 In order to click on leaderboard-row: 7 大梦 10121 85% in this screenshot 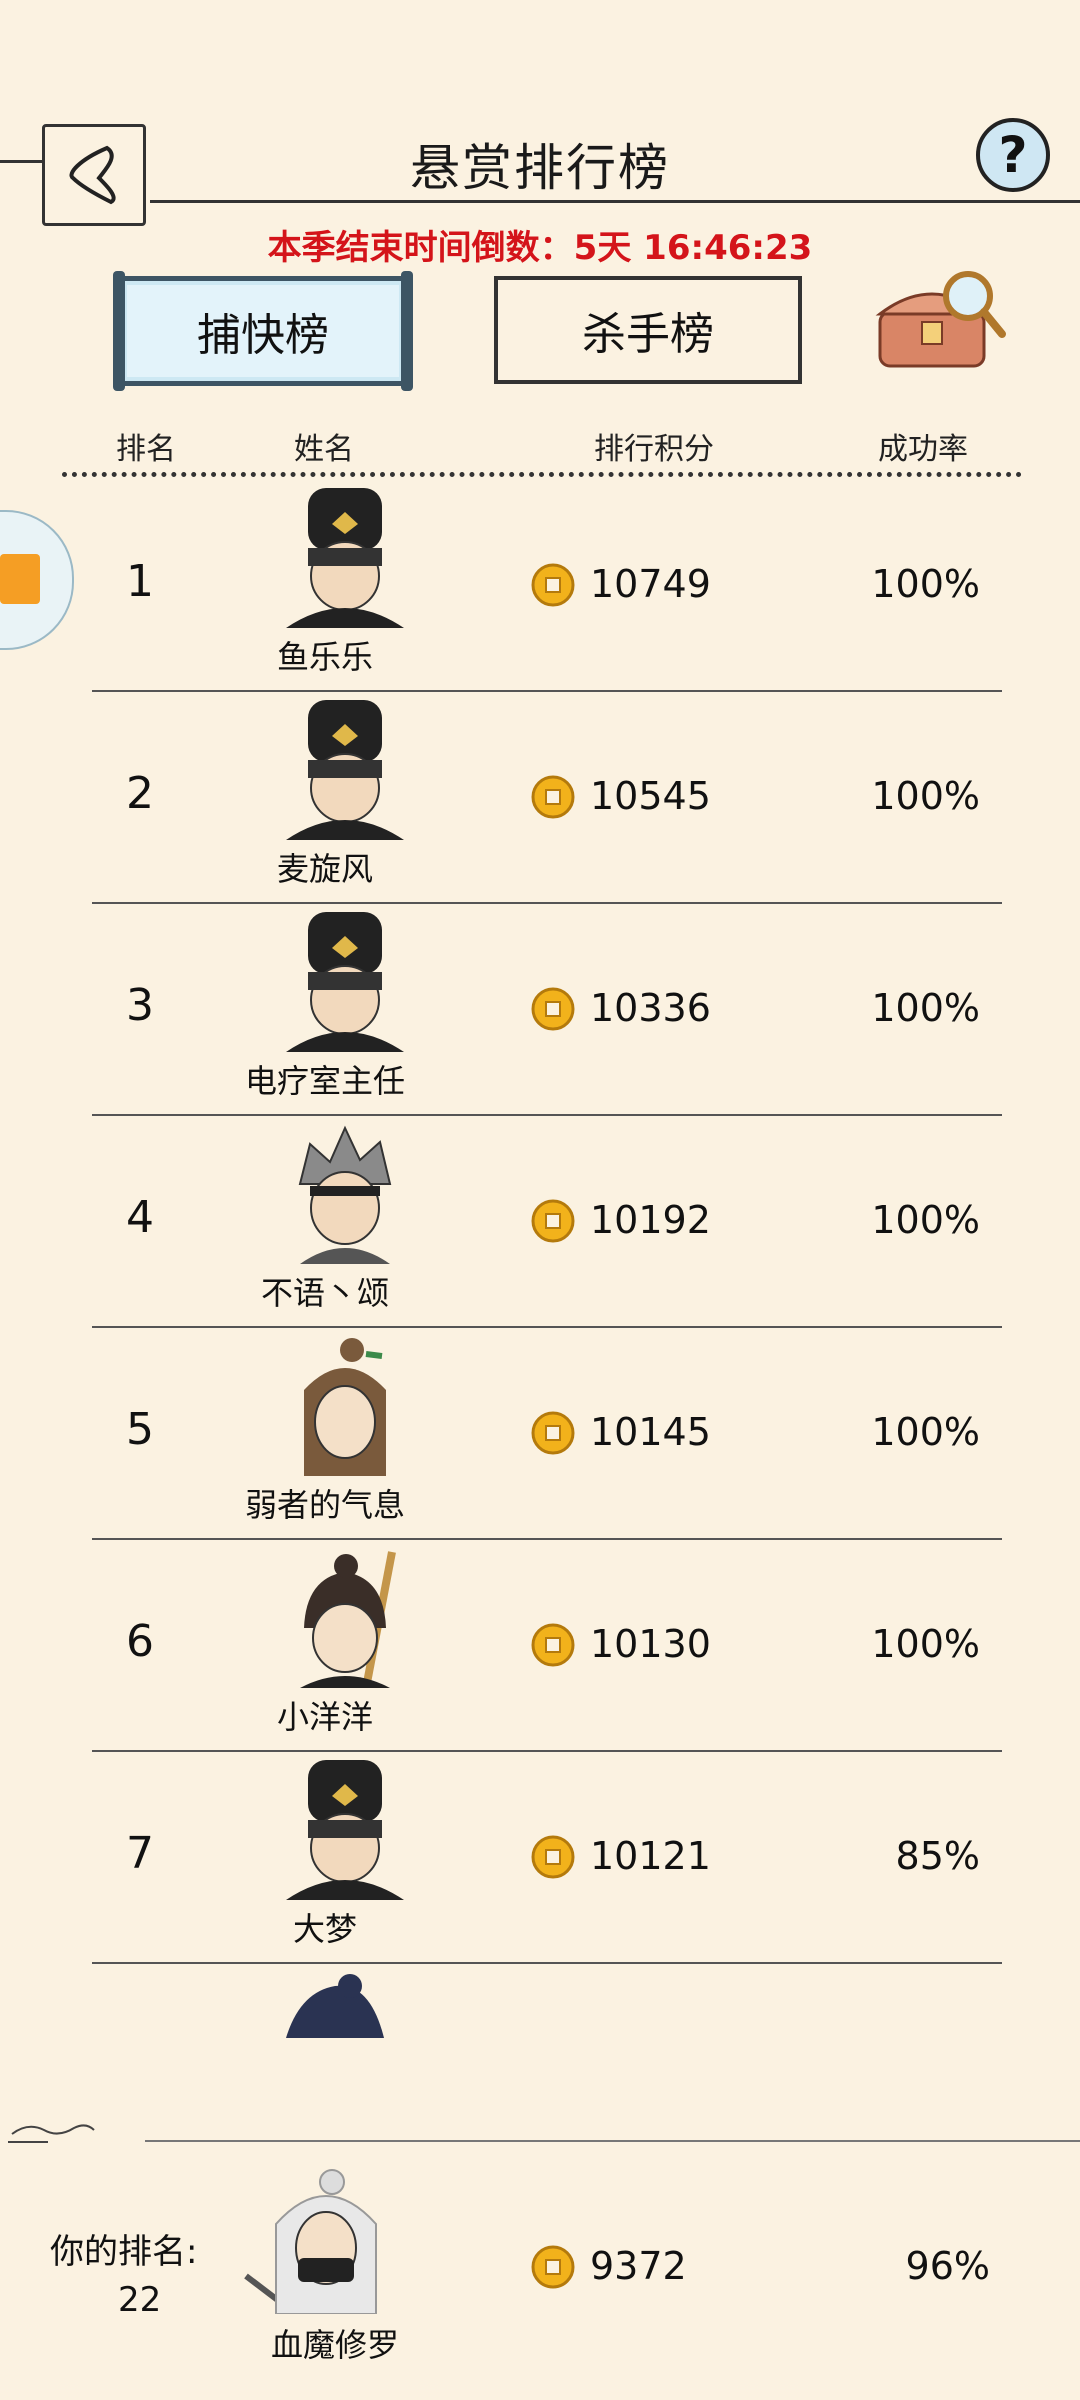, I will do `click(540, 1856)`.